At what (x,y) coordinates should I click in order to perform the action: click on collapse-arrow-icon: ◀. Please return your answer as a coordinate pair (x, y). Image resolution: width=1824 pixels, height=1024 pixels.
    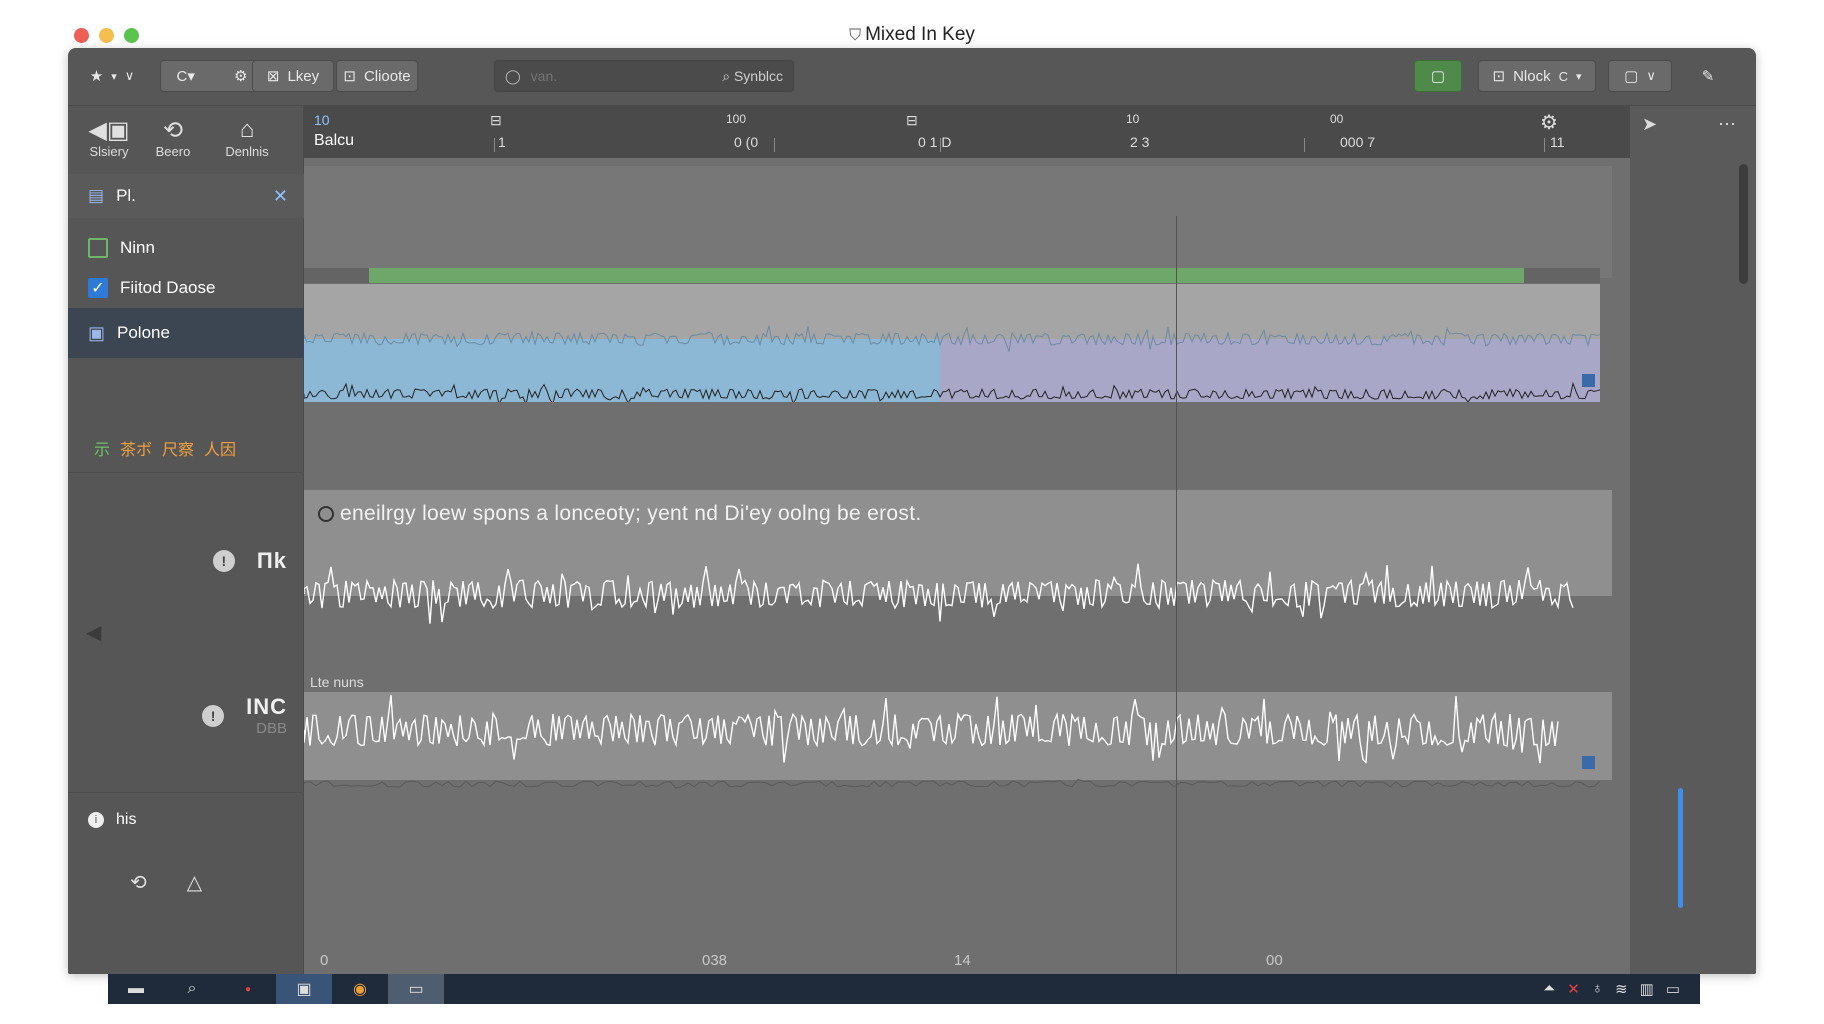
    Looking at the image, I should click on (93, 632).